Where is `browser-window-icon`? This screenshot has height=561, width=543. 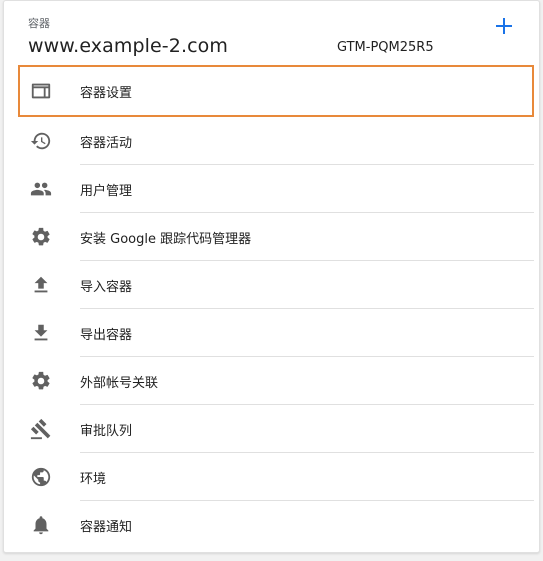 browser-window-icon is located at coordinates (41, 91).